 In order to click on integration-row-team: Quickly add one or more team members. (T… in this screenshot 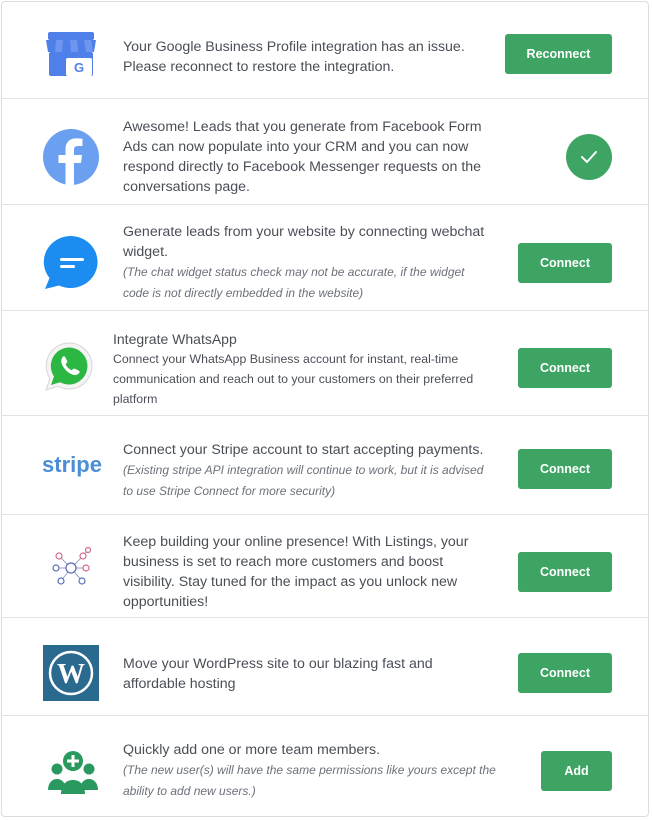, I will do `click(325, 766)`.